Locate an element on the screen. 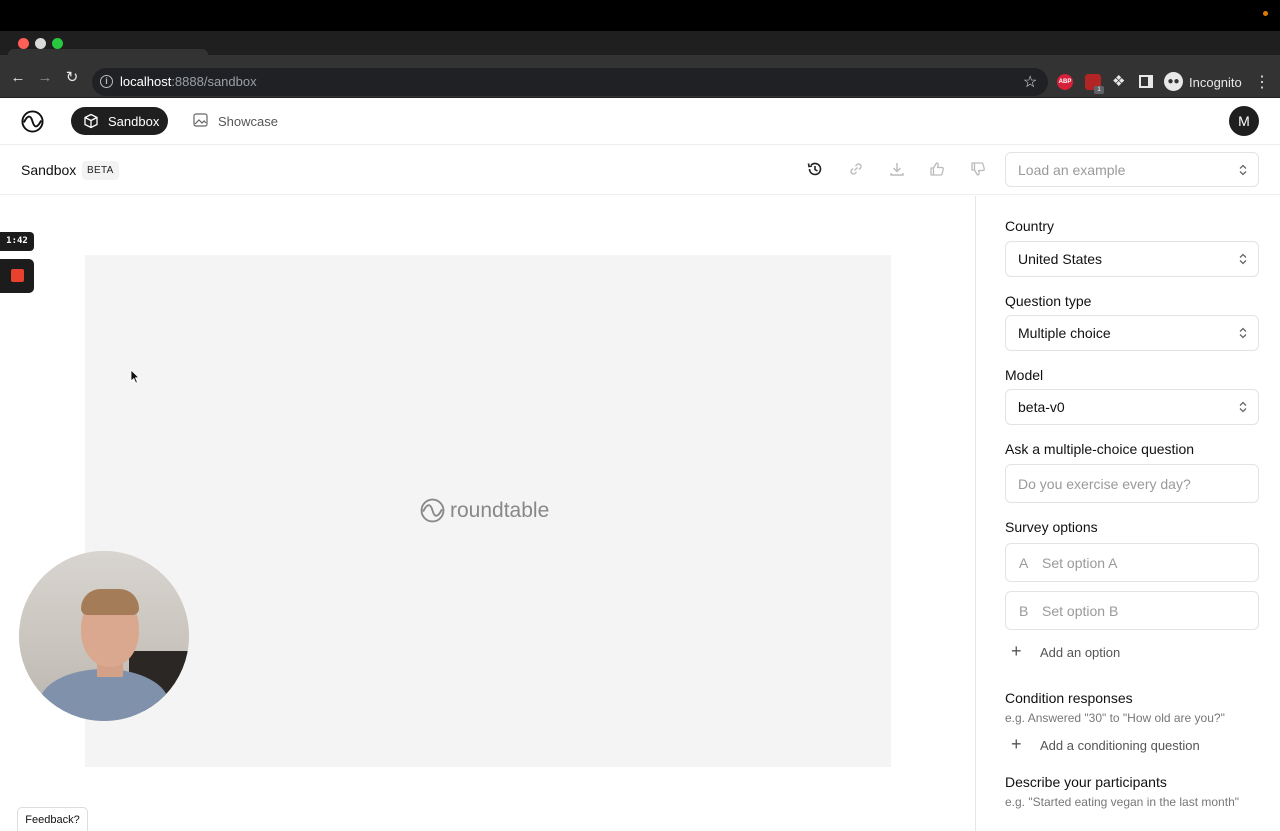  country-value: United States is located at coordinates (1060, 259).